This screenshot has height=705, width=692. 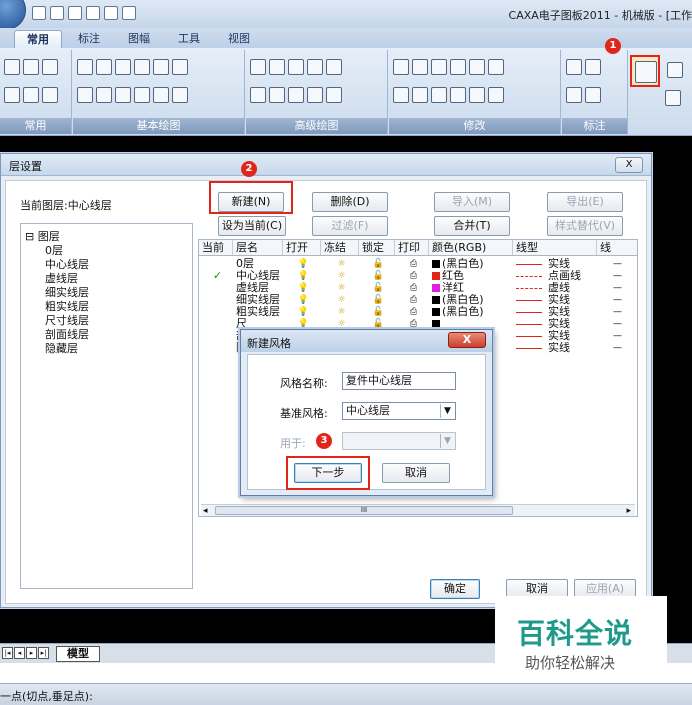 What do you see at coordinates (555, 247) in the screenshot?
I see `col-linetype: 线型` at bounding box center [555, 247].